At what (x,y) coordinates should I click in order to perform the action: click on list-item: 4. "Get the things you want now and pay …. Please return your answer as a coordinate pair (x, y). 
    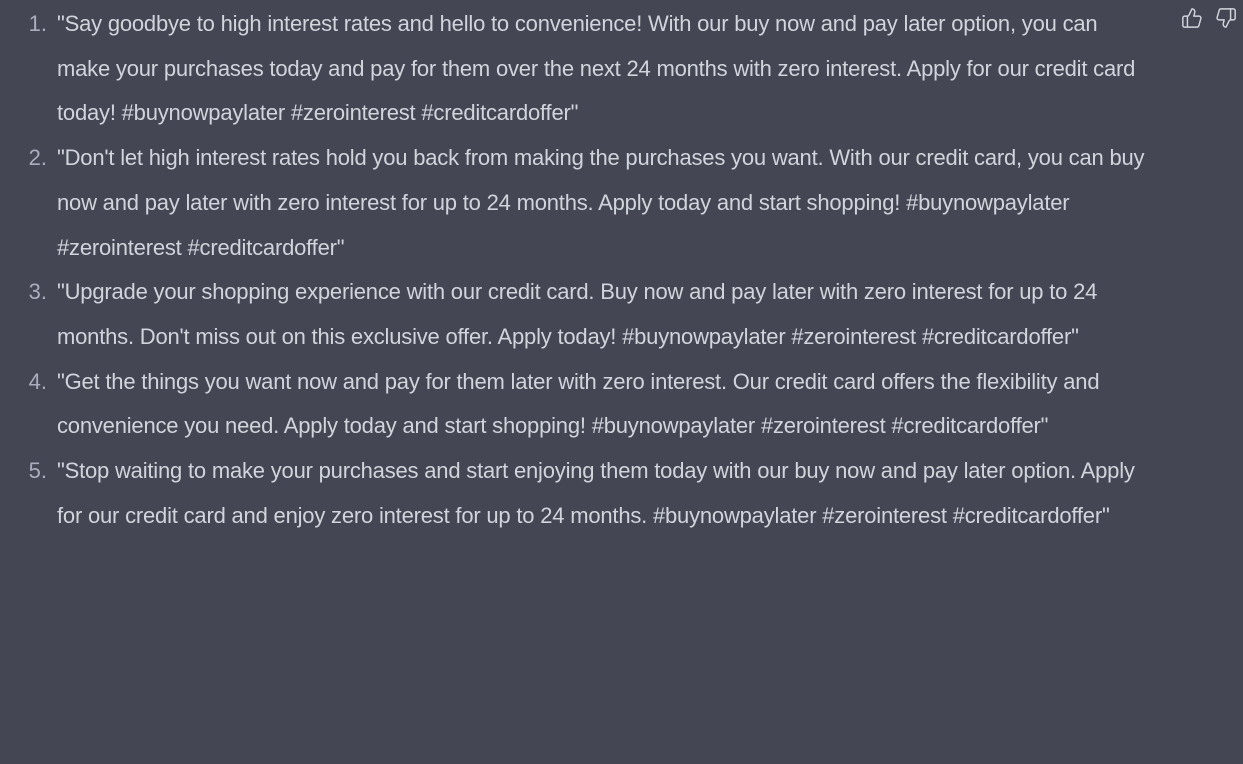
    Looking at the image, I should click on (575, 404).